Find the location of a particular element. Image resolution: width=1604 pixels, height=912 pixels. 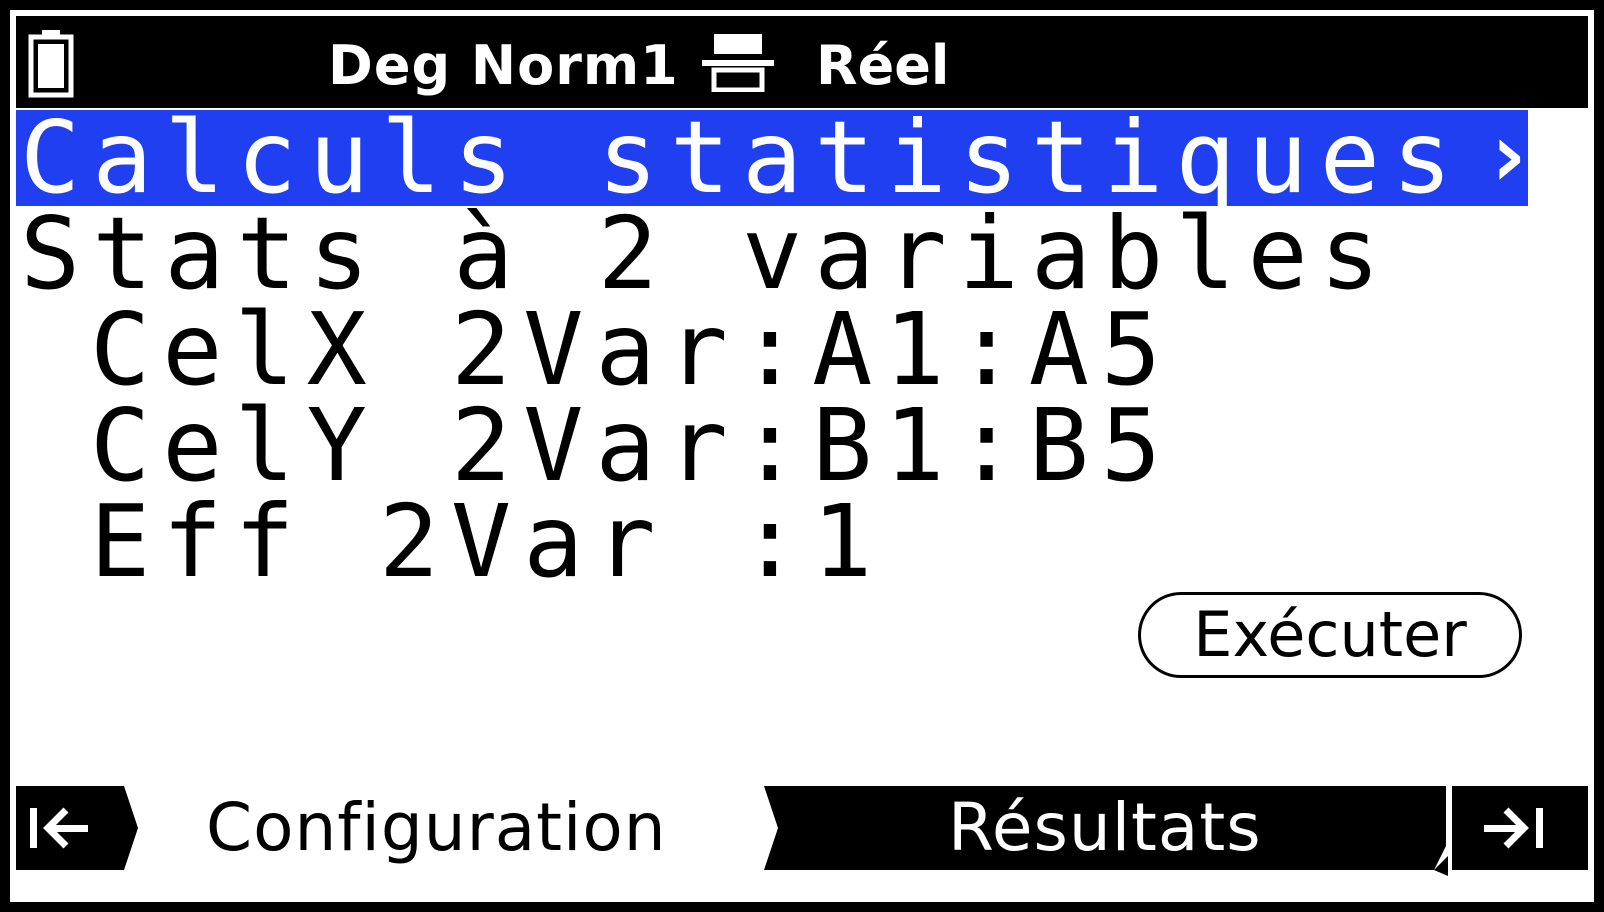

statistics-mode-line: Stats à 2 variables is located at coordinates (706, 254).